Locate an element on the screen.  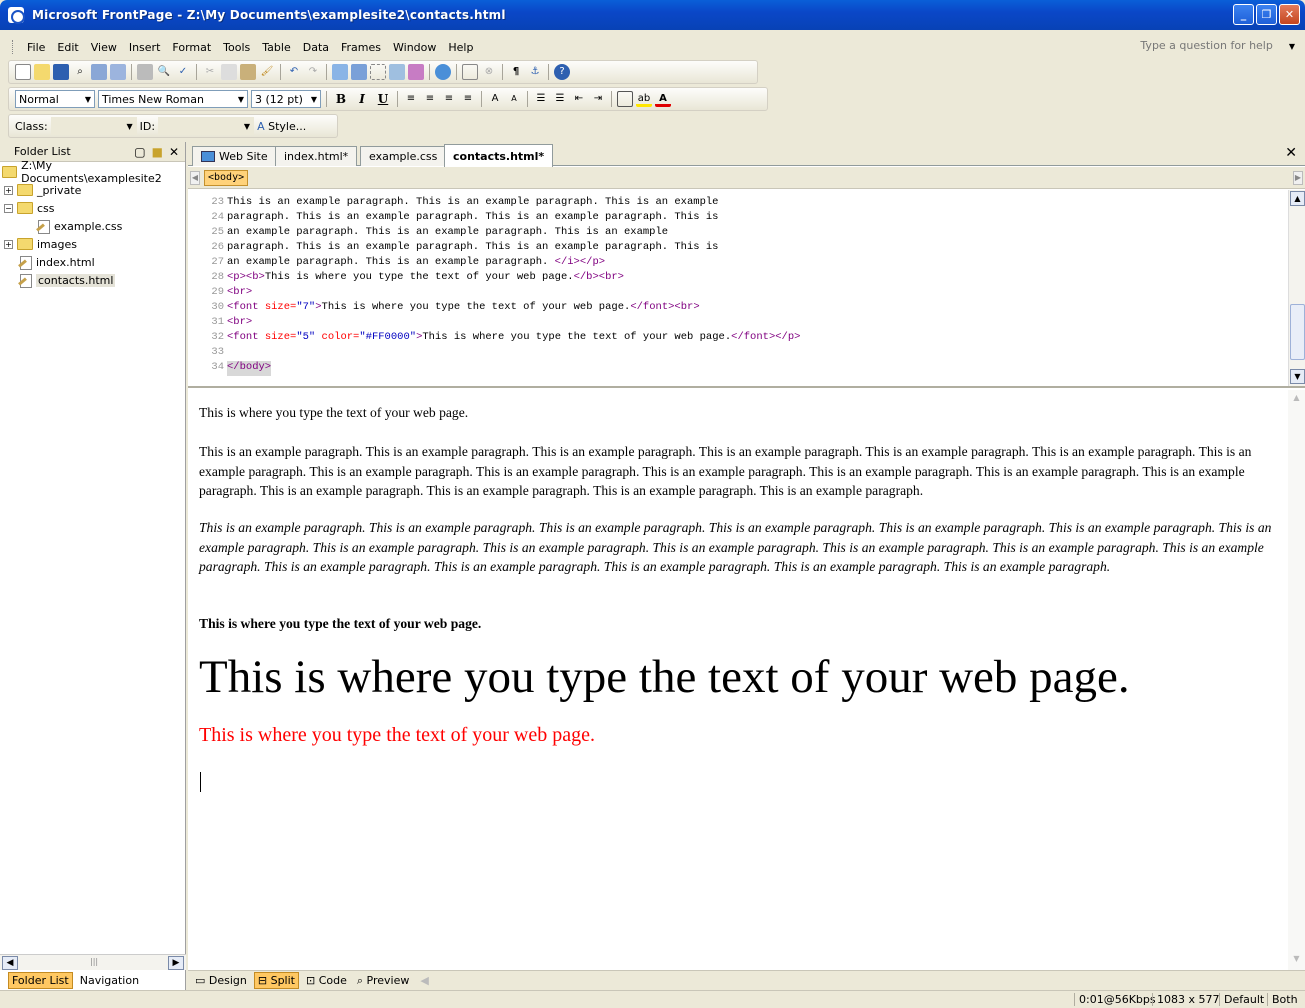
help-search-box: Type a question for help ▼ is located at coordinates (1217, 45).